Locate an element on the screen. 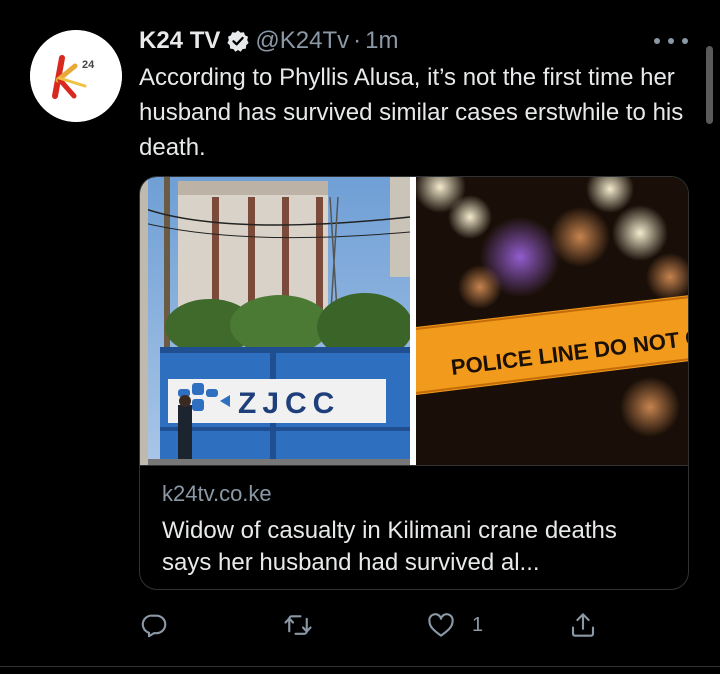 This screenshot has height=674, width=720. reply-button is located at coordinates (154, 625).